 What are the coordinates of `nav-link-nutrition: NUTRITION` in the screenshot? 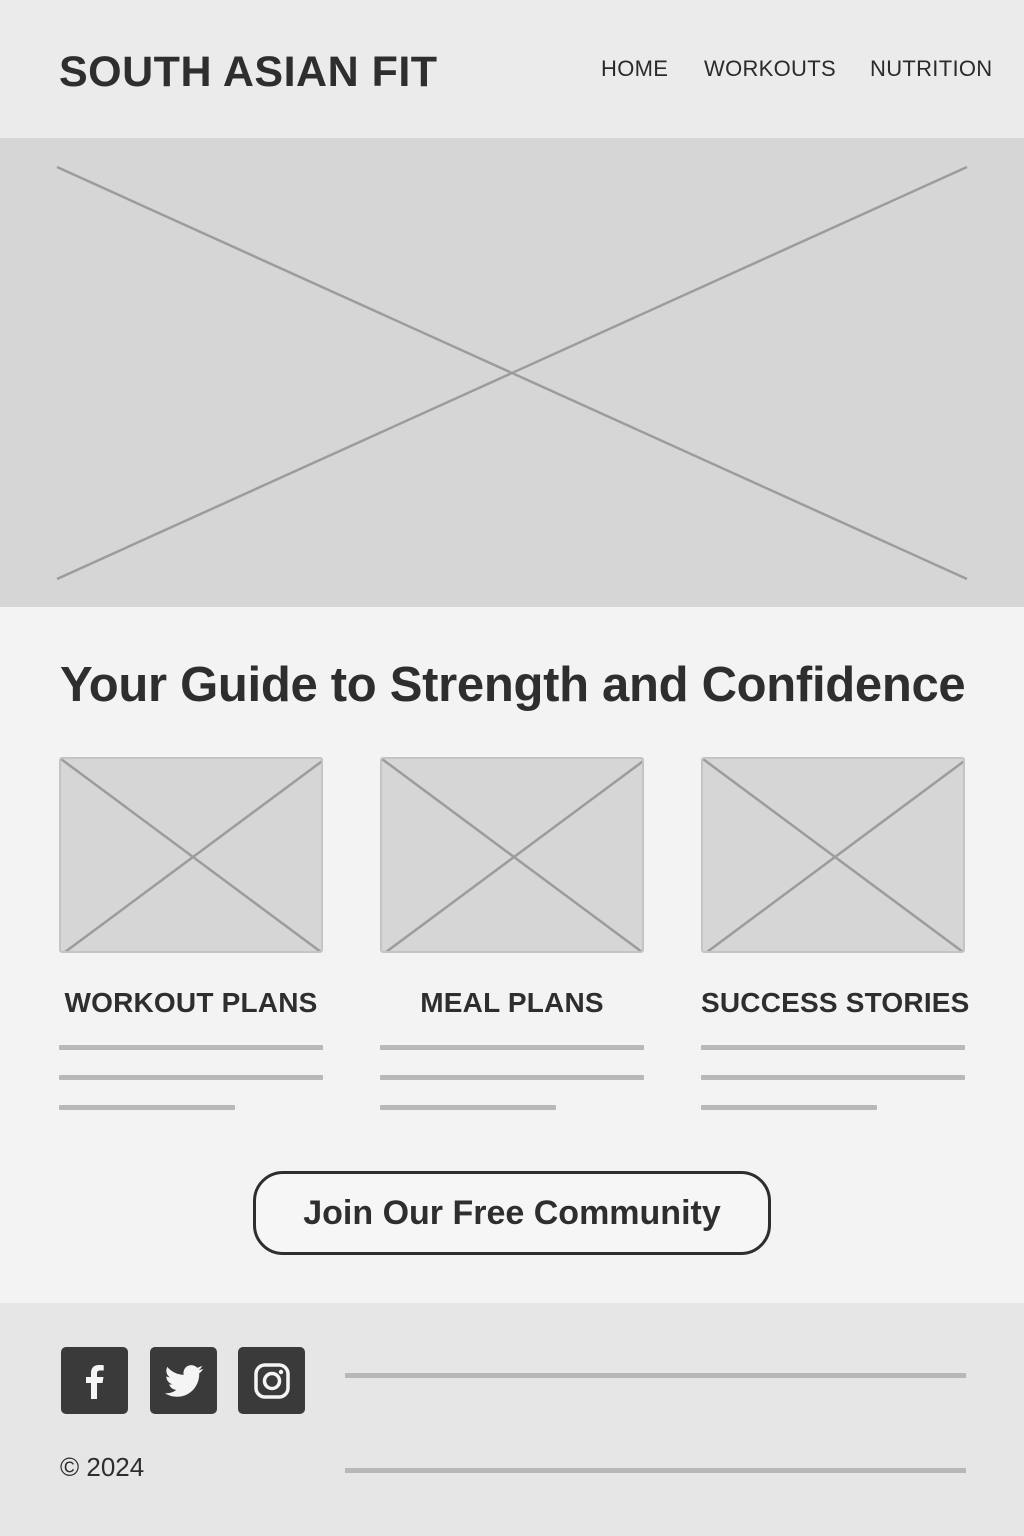 It's located at (931, 69).